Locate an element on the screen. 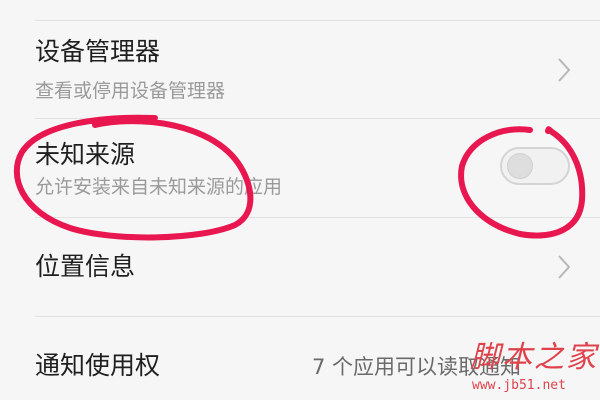 Image resolution: width=600 pixels, height=400 pixels. unknown-sources-toggle is located at coordinates (535, 166).